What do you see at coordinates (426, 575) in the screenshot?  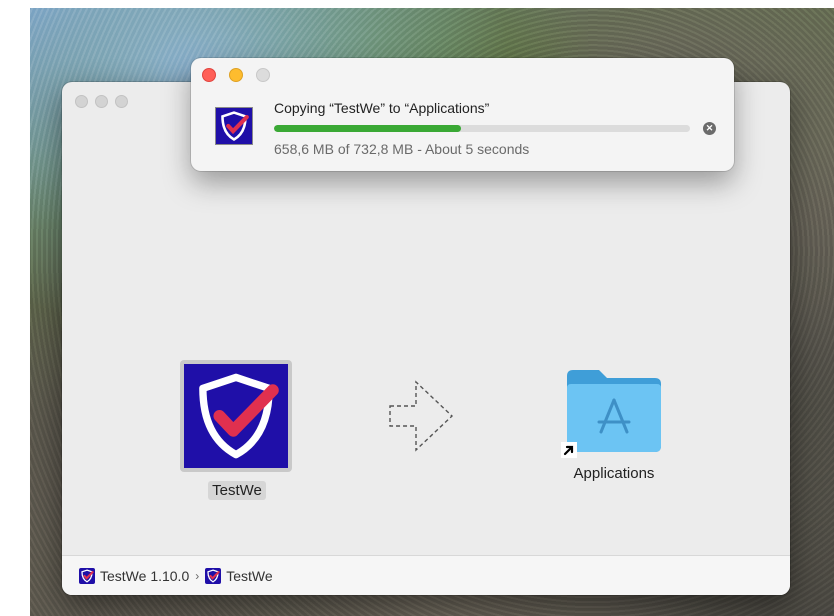 I see `path-bar: TestWe 1.10.0 › TestWe` at bounding box center [426, 575].